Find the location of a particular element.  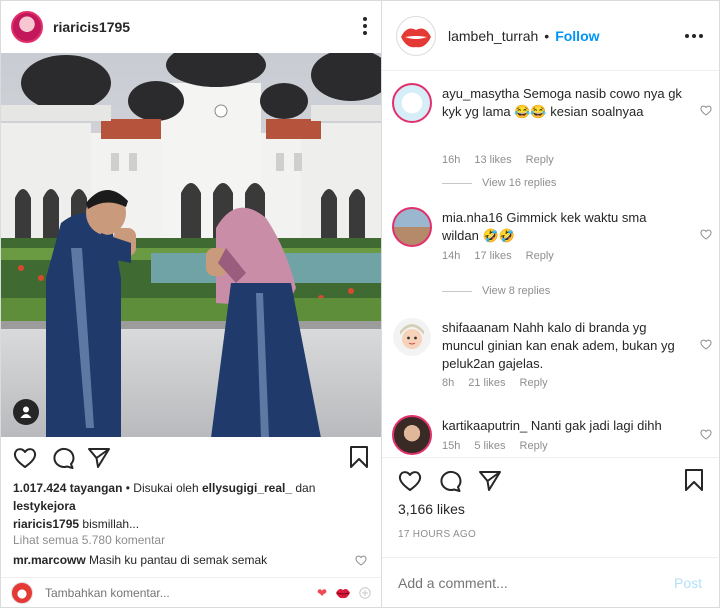

lambe-turah-logo is located at coordinates (416, 35).